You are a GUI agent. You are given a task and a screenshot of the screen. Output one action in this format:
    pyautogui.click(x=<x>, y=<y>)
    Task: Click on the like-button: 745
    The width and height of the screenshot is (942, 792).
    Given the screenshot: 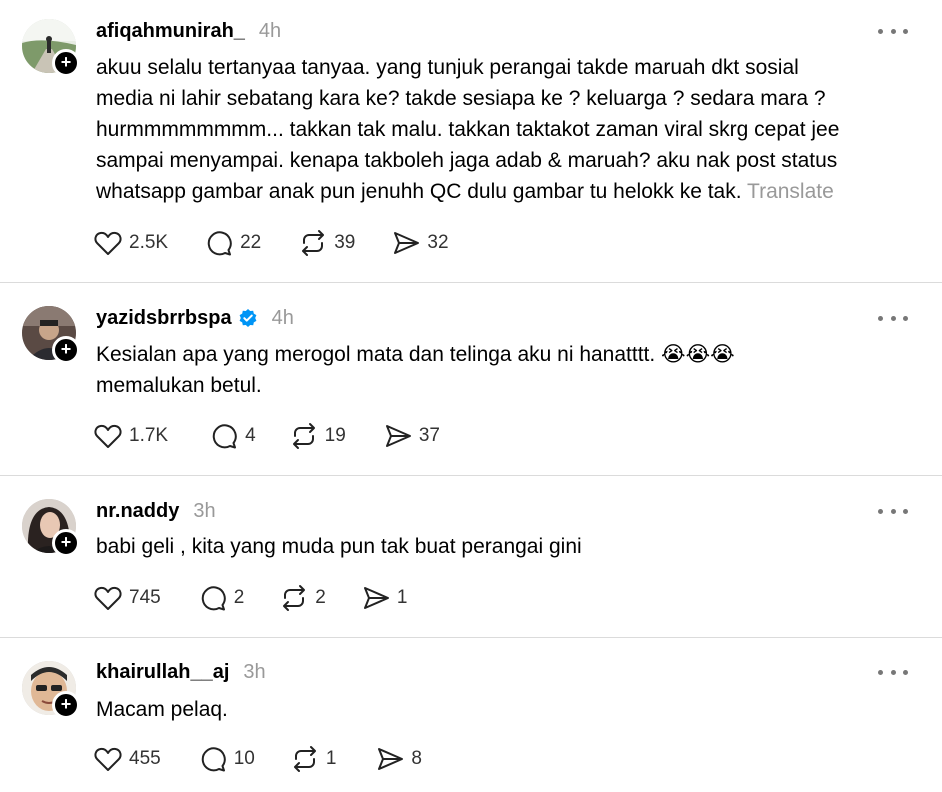 What is the action you would take?
    pyautogui.click(x=127, y=598)
    